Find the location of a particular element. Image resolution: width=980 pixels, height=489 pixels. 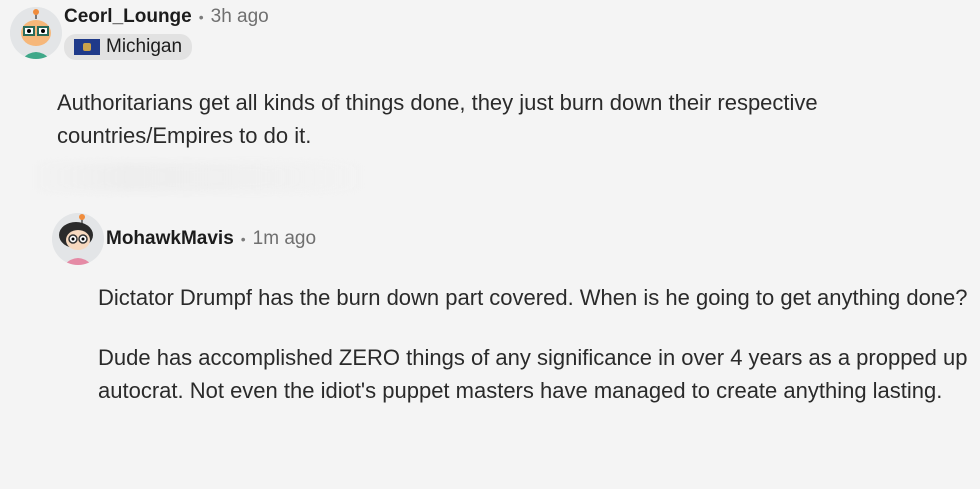

user-flair: Michigan is located at coordinates (128, 47).